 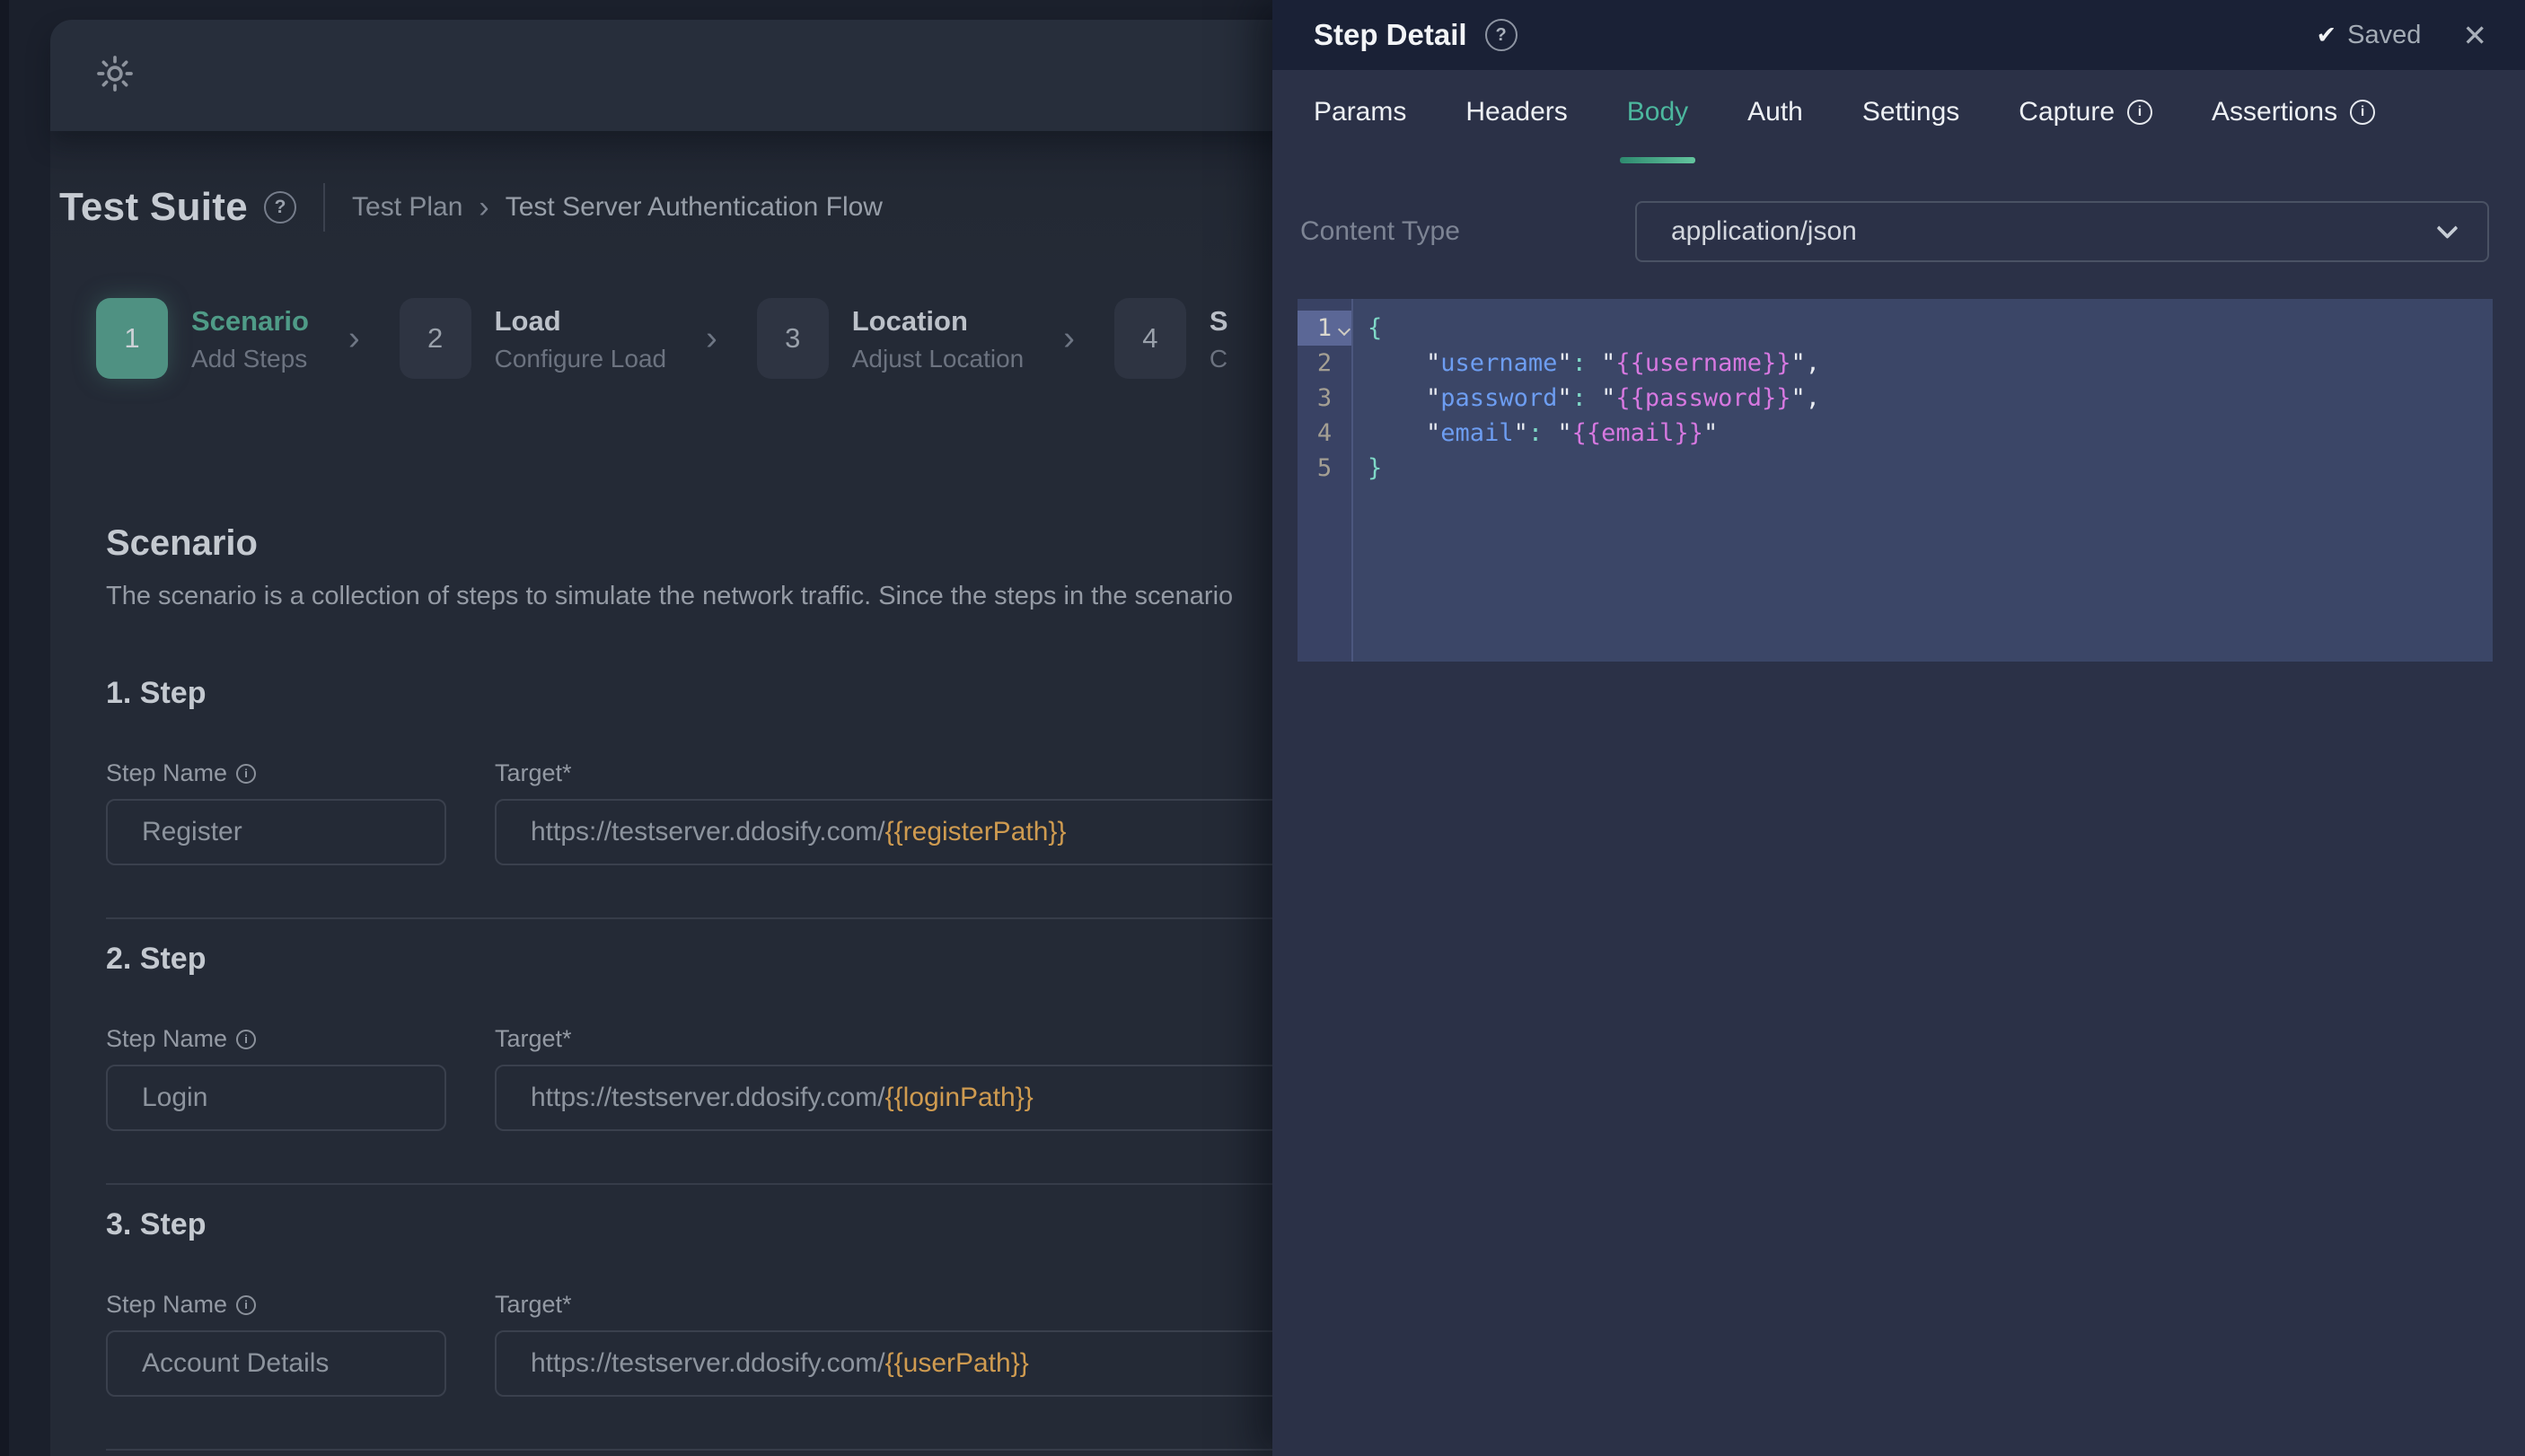 I want to click on stepper-item-location: 3 Location Adjust Location, so click(x=890, y=338).